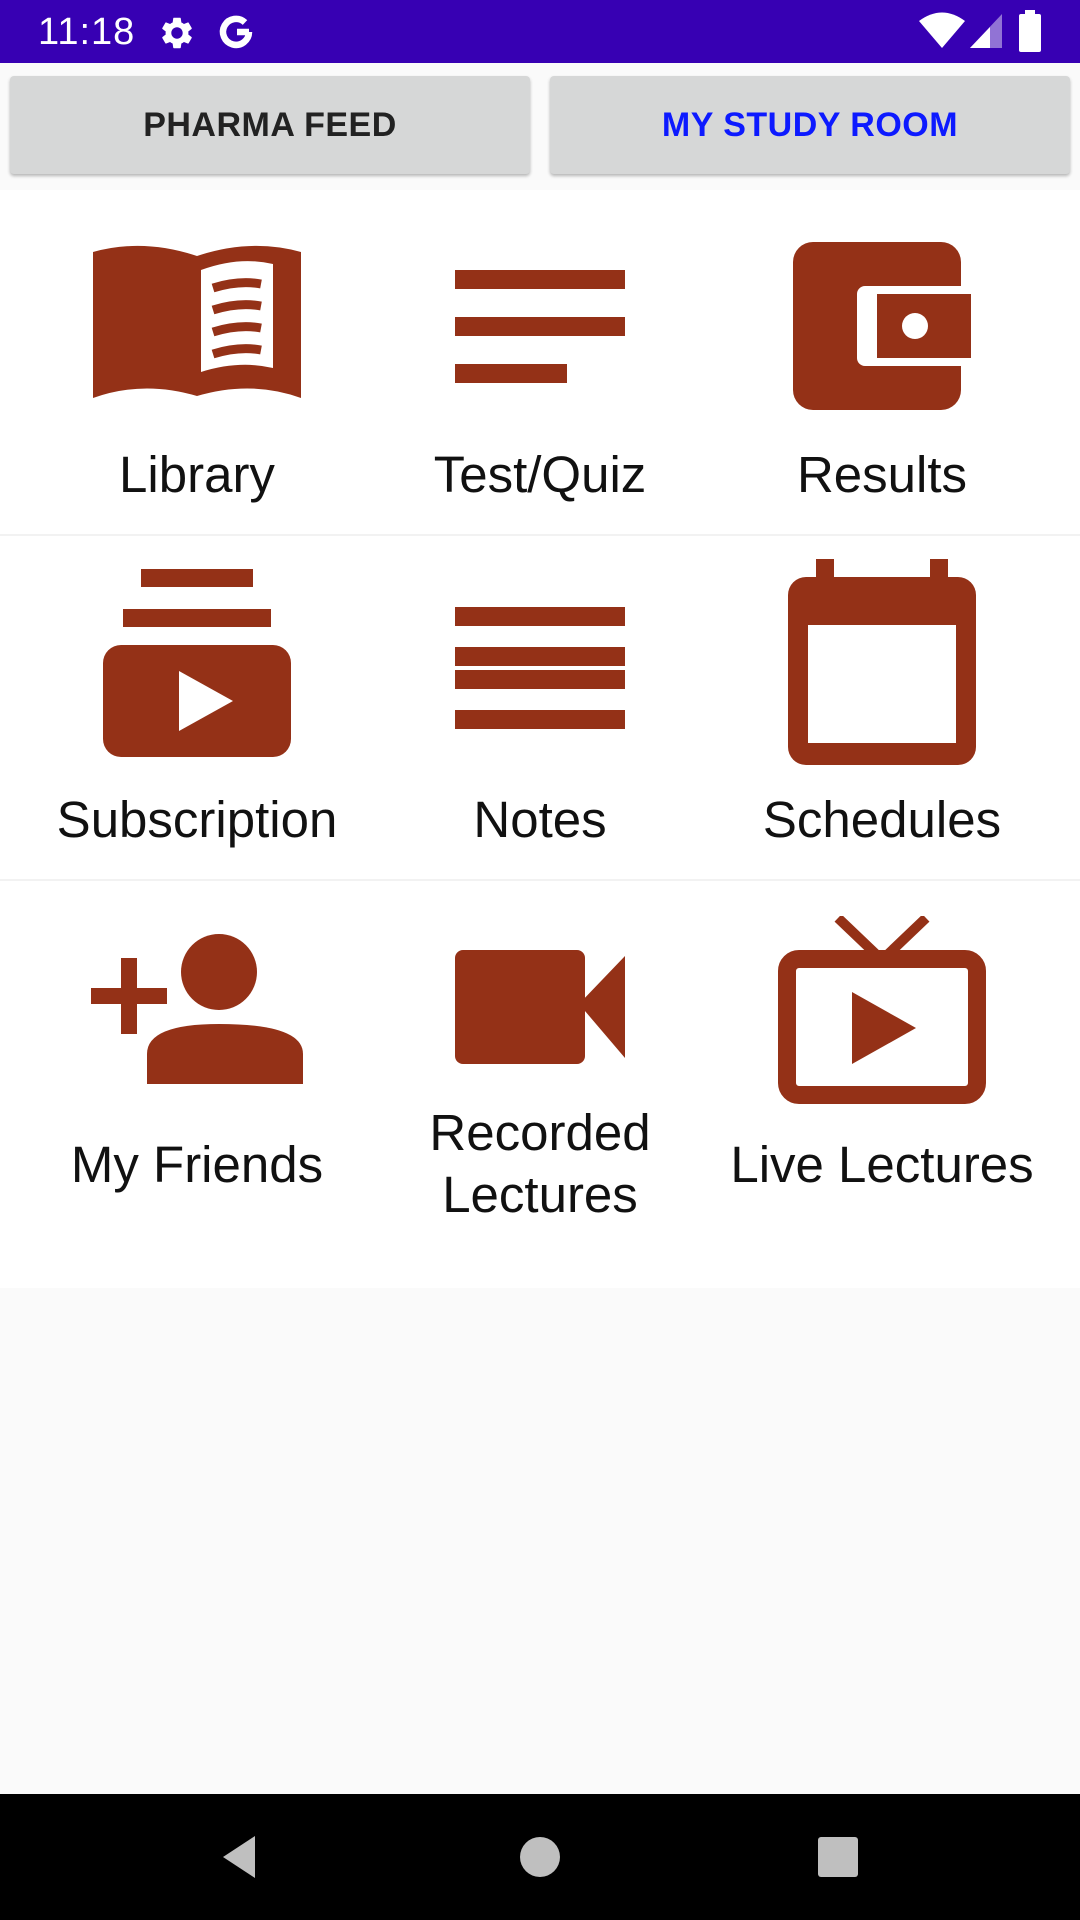 This screenshot has width=1080, height=1920. Describe the element at coordinates (177, 33) in the screenshot. I see `settings-icon` at that location.